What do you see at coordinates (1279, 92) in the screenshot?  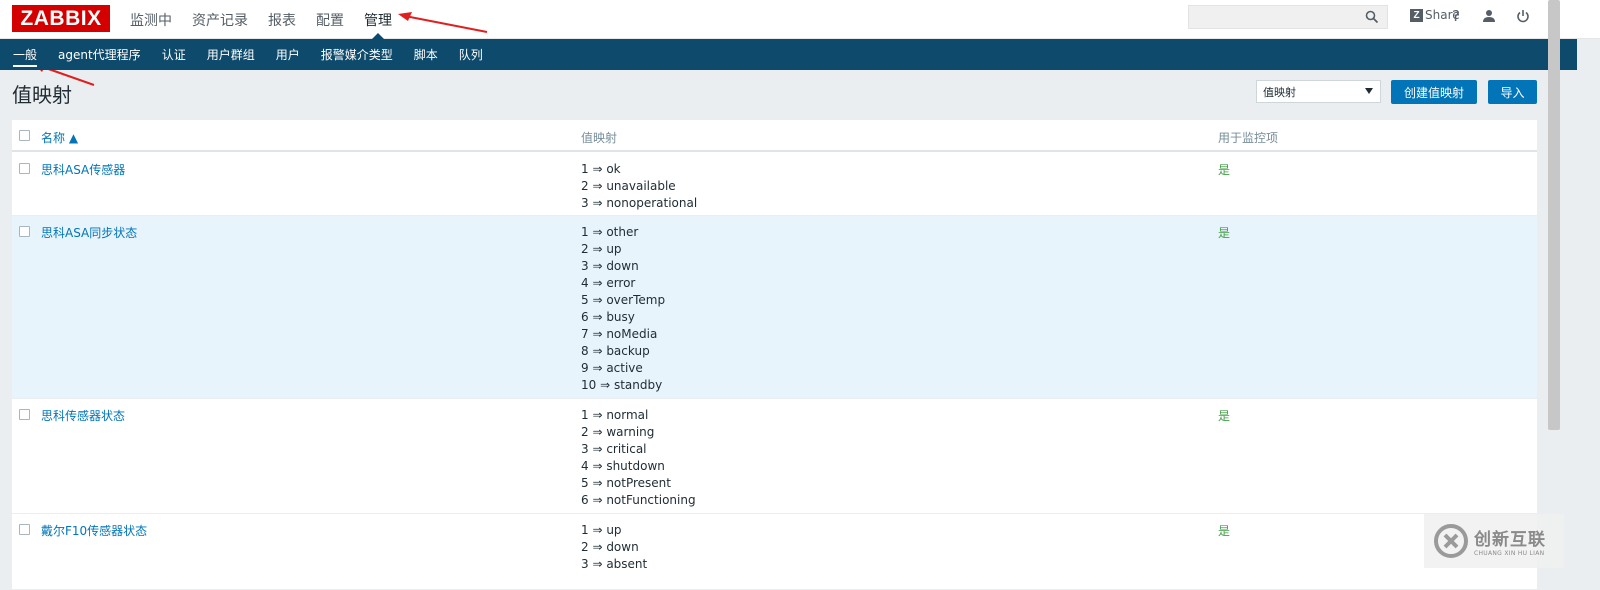 I see `section-select-value: 值映射` at bounding box center [1279, 92].